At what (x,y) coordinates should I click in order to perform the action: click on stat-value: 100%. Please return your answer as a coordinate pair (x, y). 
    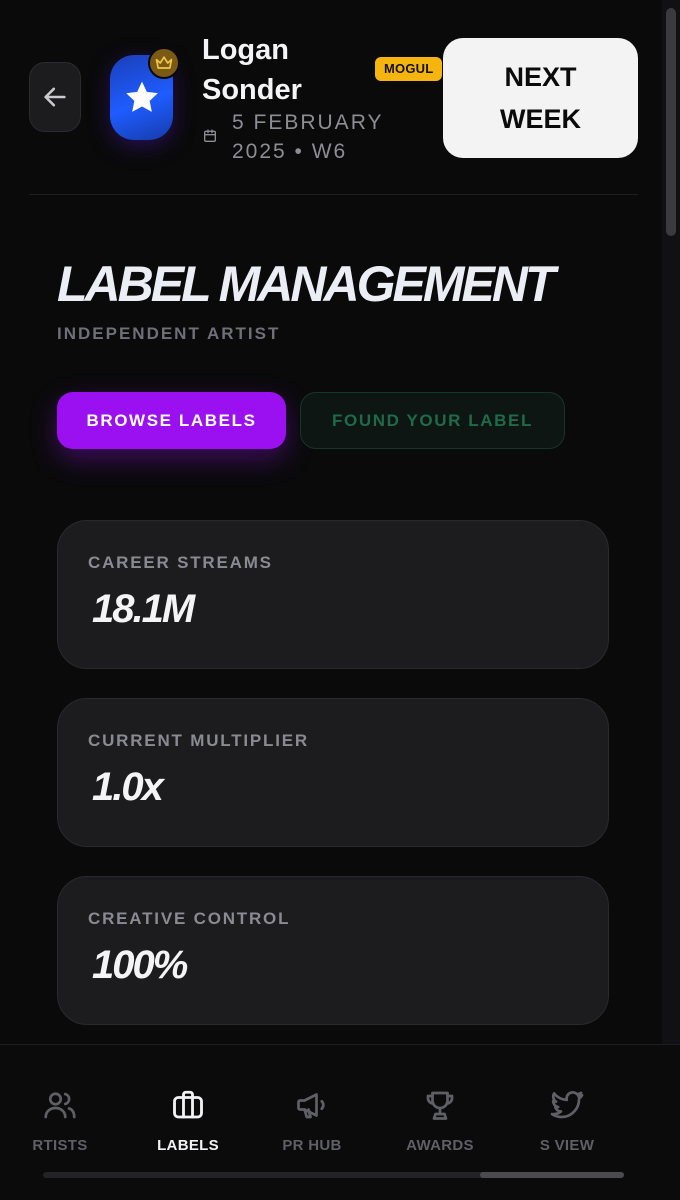
    Looking at the image, I should click on (140, 965).